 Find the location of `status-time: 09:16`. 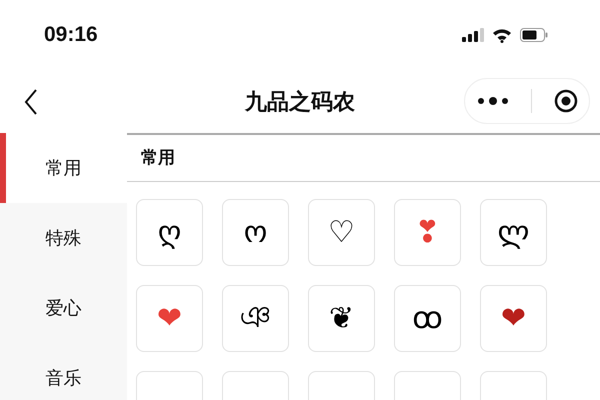

status-time: 09:16 is located at coordinates (71, 35).